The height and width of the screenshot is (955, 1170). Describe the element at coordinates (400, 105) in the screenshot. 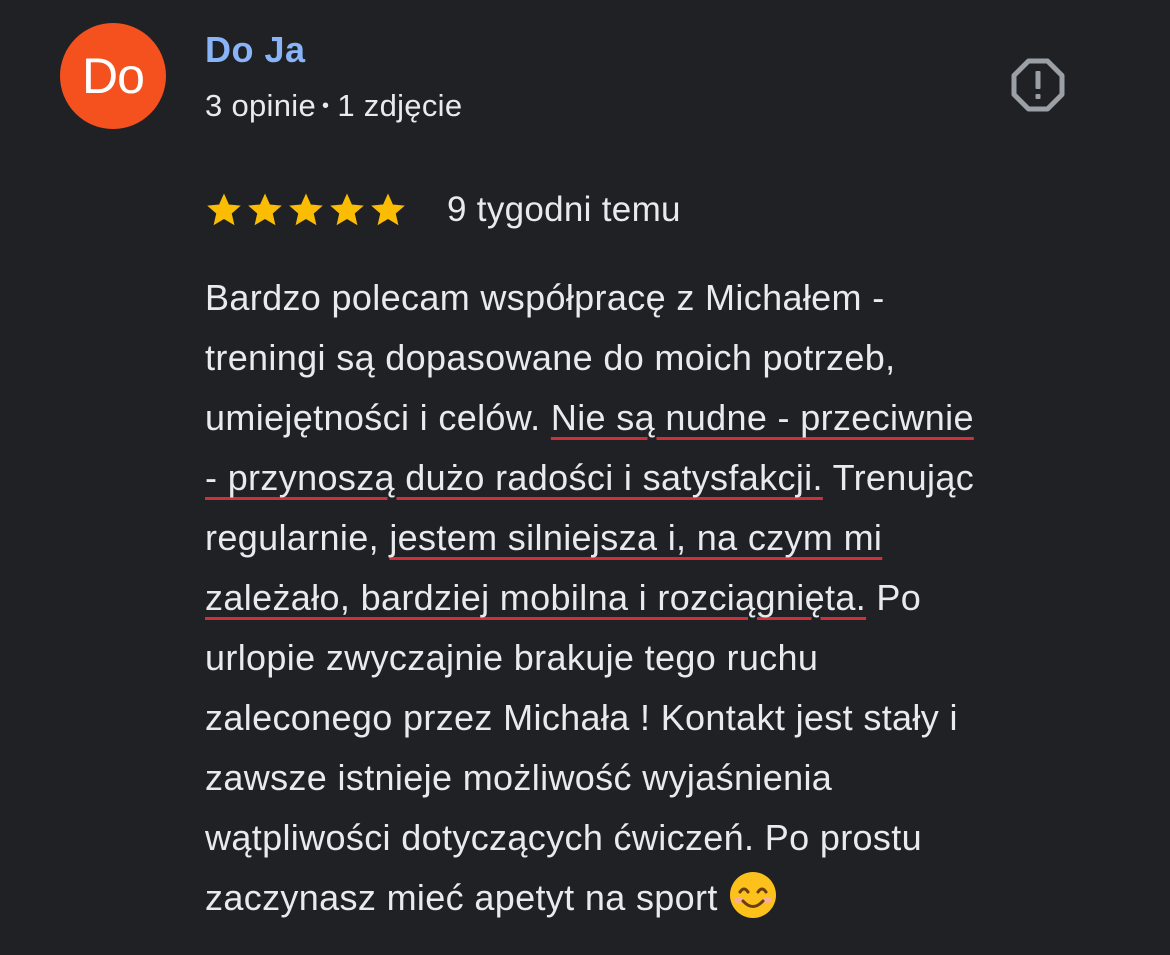

I see `photos-count: 1 zdjęcie` at that location.